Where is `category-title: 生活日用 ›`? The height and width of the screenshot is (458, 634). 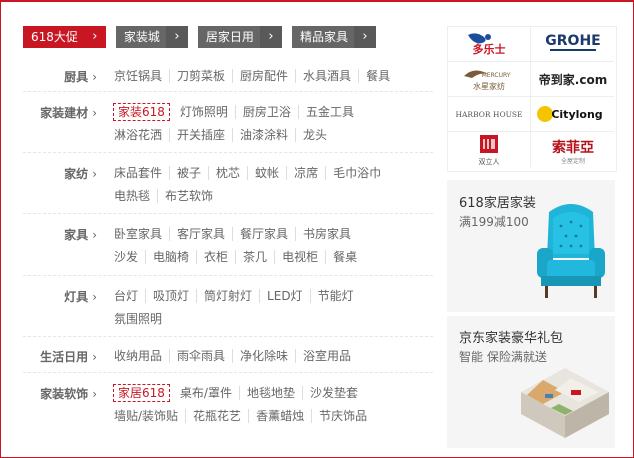 category-title: 生活日用 › is located at coordinates (49, 356).